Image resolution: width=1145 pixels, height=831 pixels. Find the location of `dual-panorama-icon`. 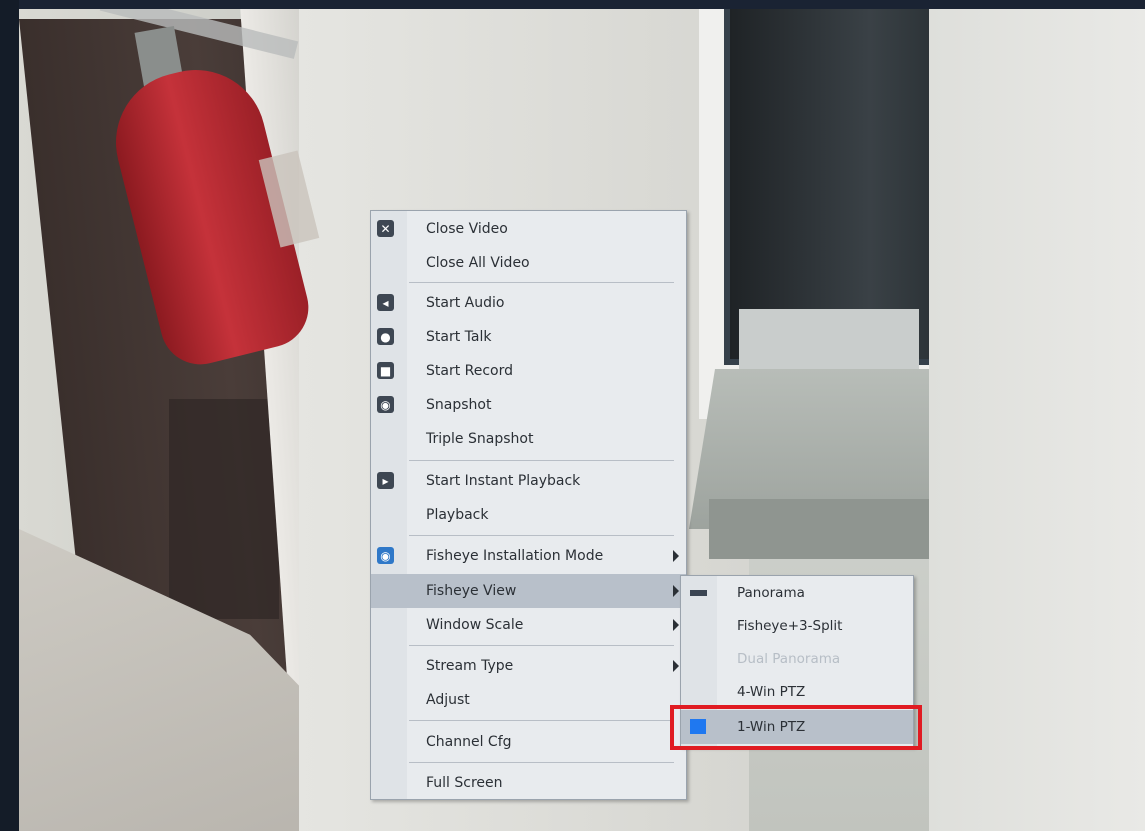

dual-panorama-icon is located at coordinates (698, 658).